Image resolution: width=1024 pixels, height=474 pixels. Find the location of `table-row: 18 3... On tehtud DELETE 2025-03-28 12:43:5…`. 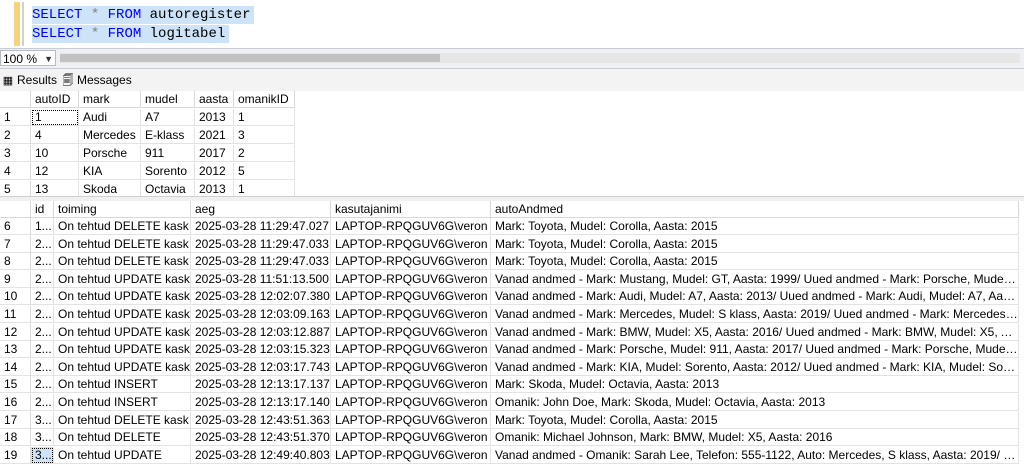

table-row: 18 3... On tehtud DELETE 2025-03-28 12:43:5… is located at coordinates (512, 438).